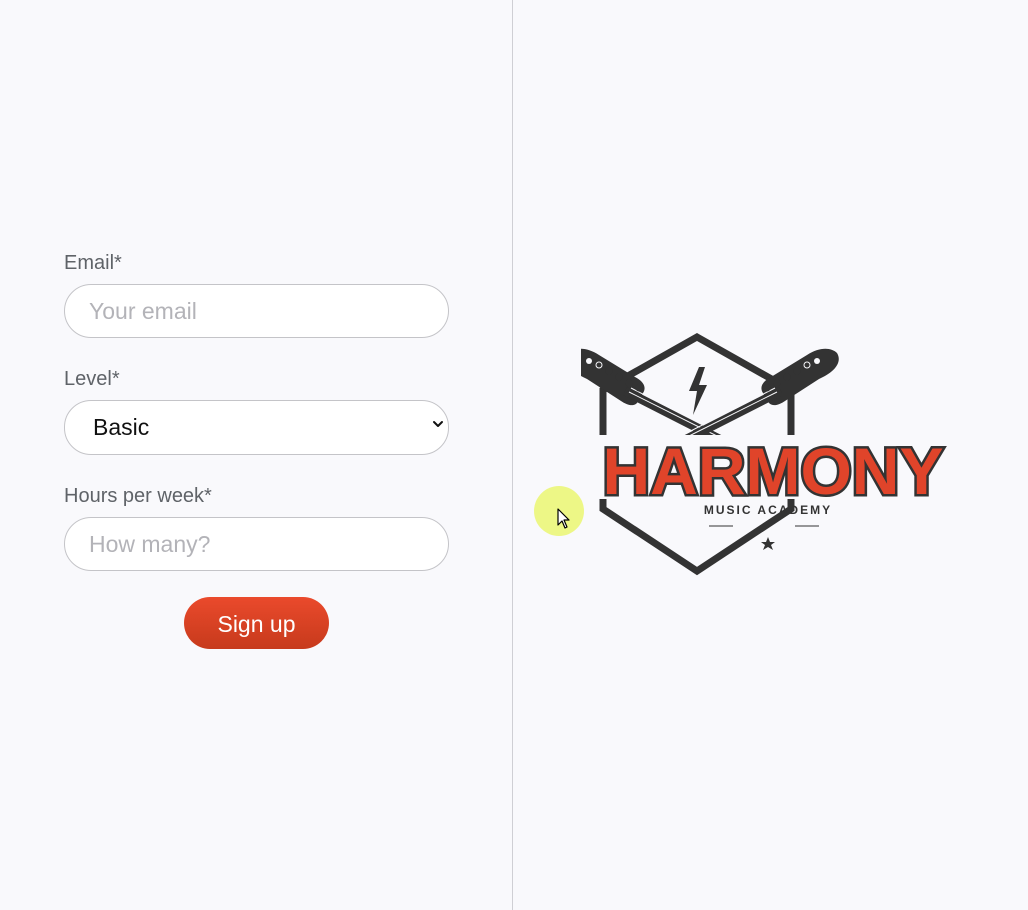 The width and height of the screenshot is (1028, 910). I want to click on hours-input, so click(256, 544).